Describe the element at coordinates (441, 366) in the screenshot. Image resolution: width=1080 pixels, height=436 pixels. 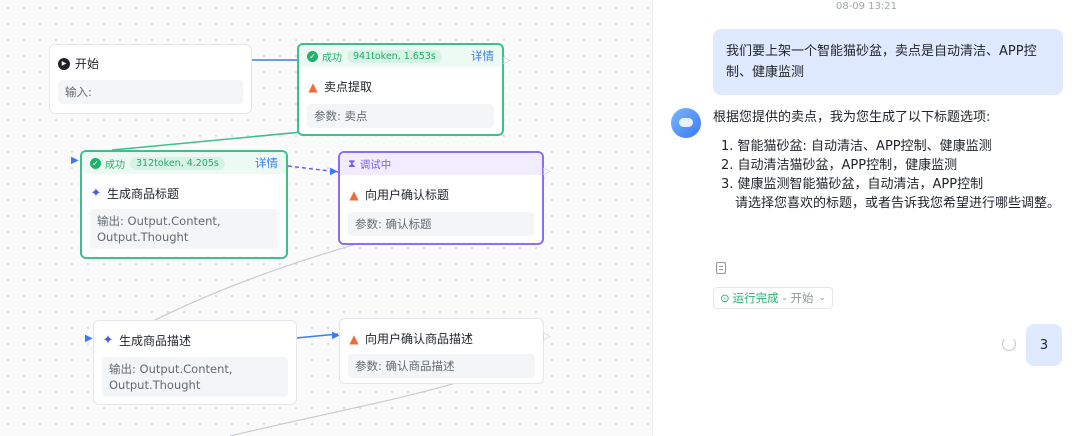
I see `node-param: 参数: 确认商品描述` at that location.